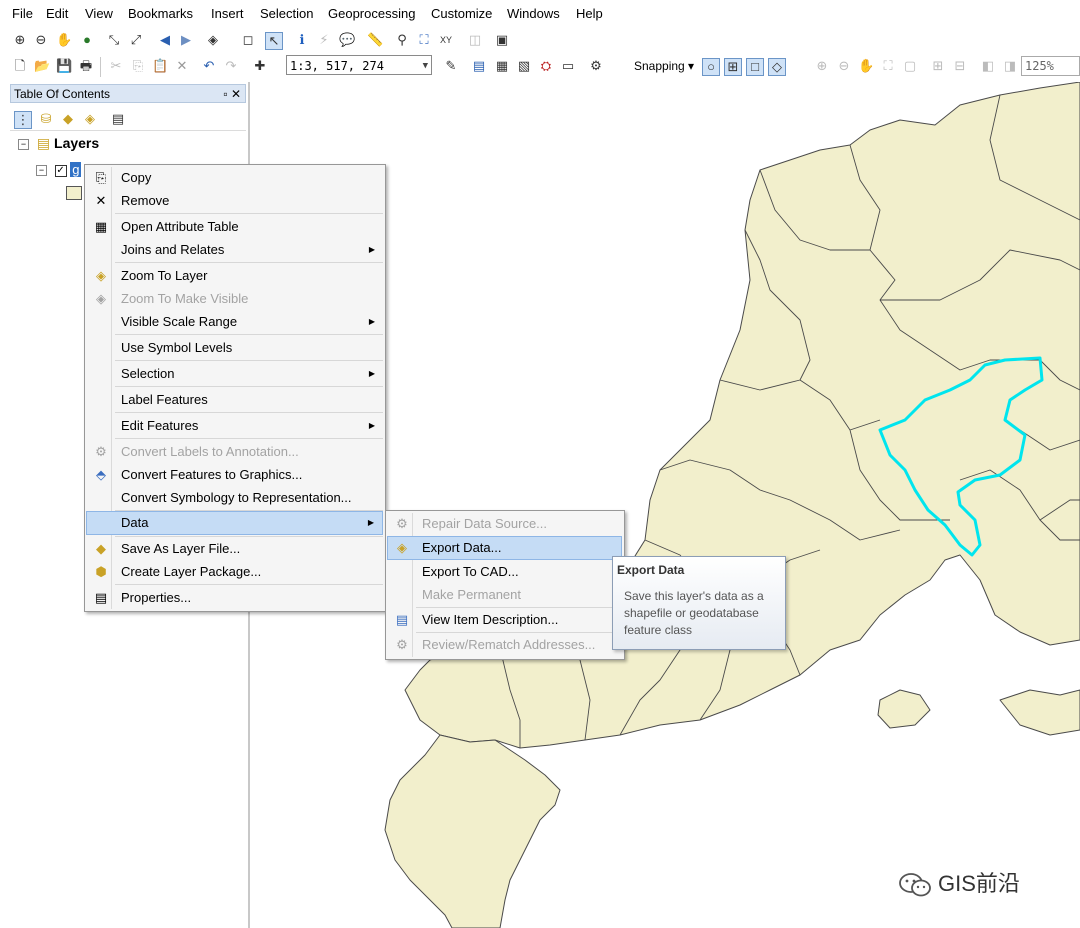  Describe the element at coordinates (41, 40) in the screenshot. I see `zoom-out-icon: ⊖` at that location.